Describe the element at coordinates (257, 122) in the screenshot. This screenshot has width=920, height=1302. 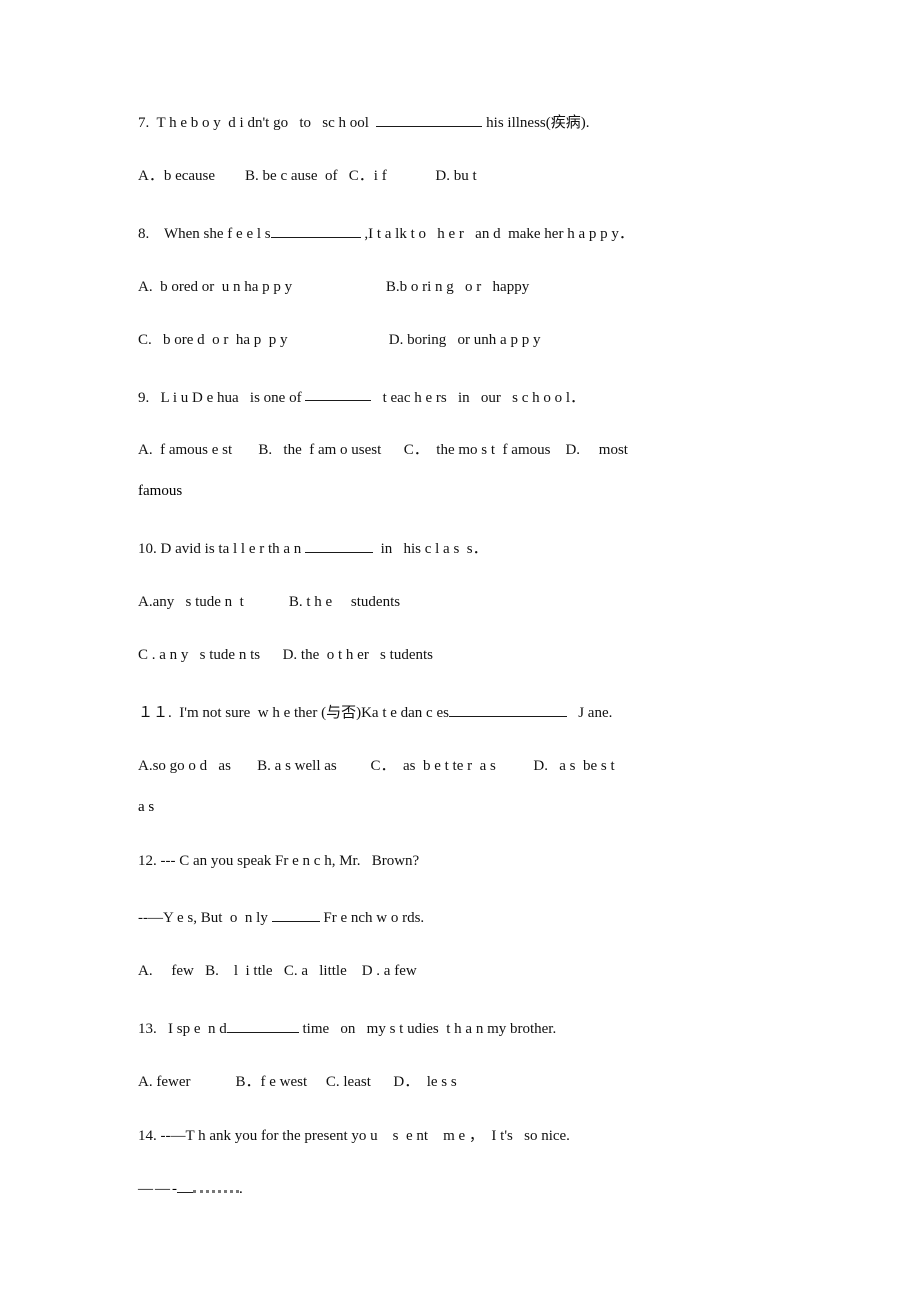
I see `question-7-stem-before: 7. T h e b o y d i dn't go to sc h ool` at that location.